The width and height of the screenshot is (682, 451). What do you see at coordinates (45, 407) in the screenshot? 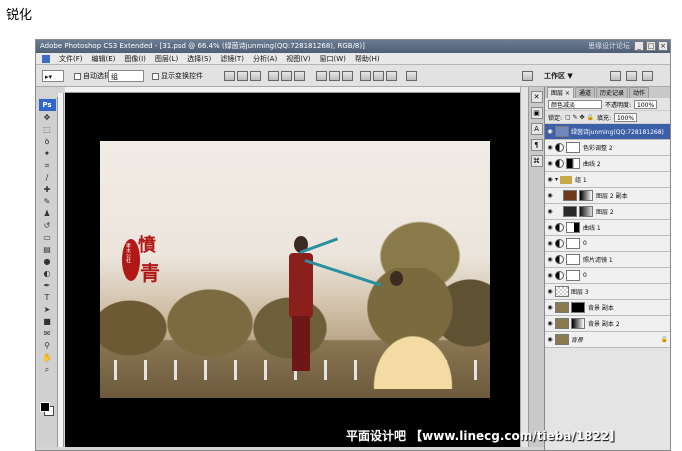
I see `foreground-color-swatch` at bounding box center [45, 407].